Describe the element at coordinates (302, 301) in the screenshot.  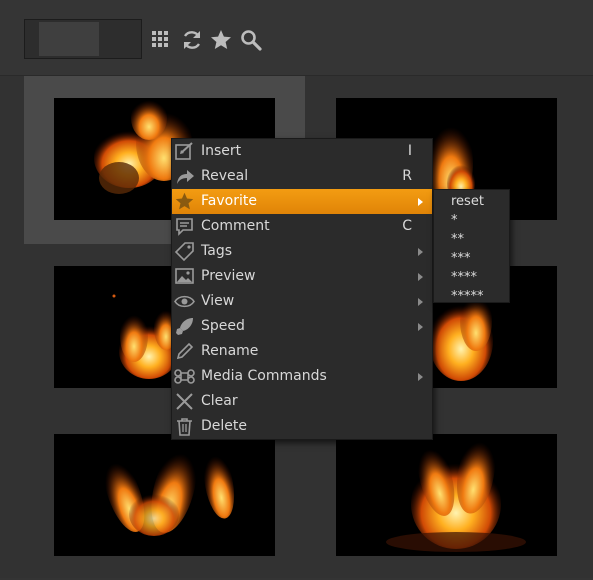
I see `menu-item-view: View` at that location.